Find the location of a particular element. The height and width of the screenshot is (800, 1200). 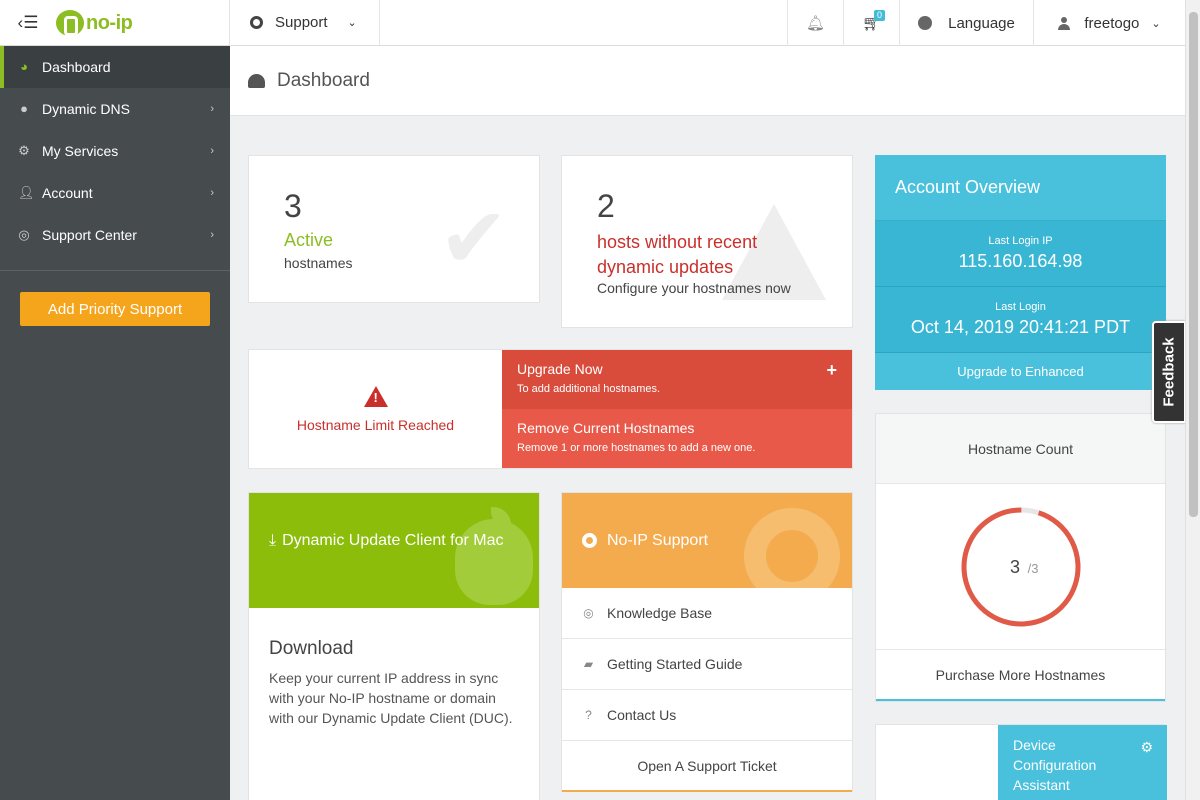

remove-hostnames-title: Remove Current Hostnames is located at coordinates (606, 428).